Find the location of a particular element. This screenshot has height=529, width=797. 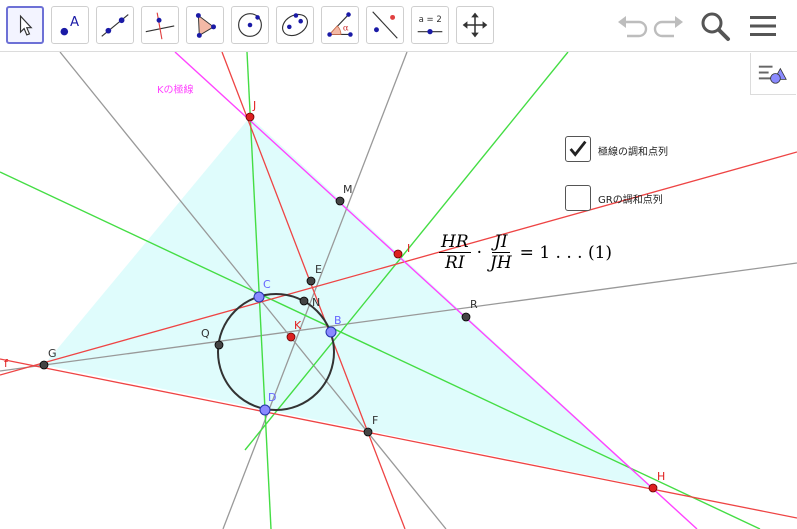

checkbox-polar-harmonic is located at coordinates (578, 149).